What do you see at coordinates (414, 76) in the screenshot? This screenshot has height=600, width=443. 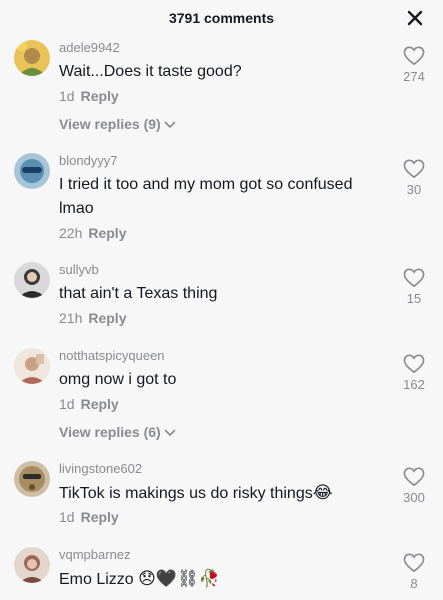 I see `like-count: 274` at bounding box center [414, 76].